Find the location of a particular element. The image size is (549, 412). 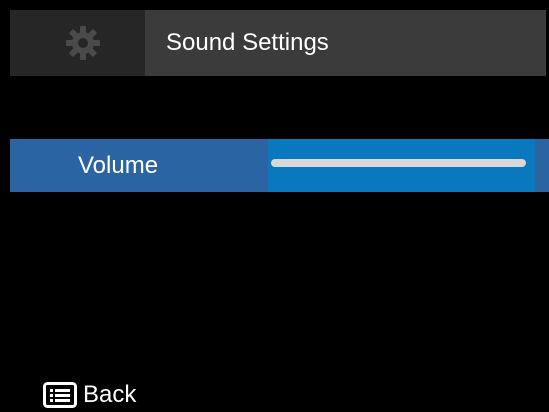

gear-icon is located at coordinates (82, 43).